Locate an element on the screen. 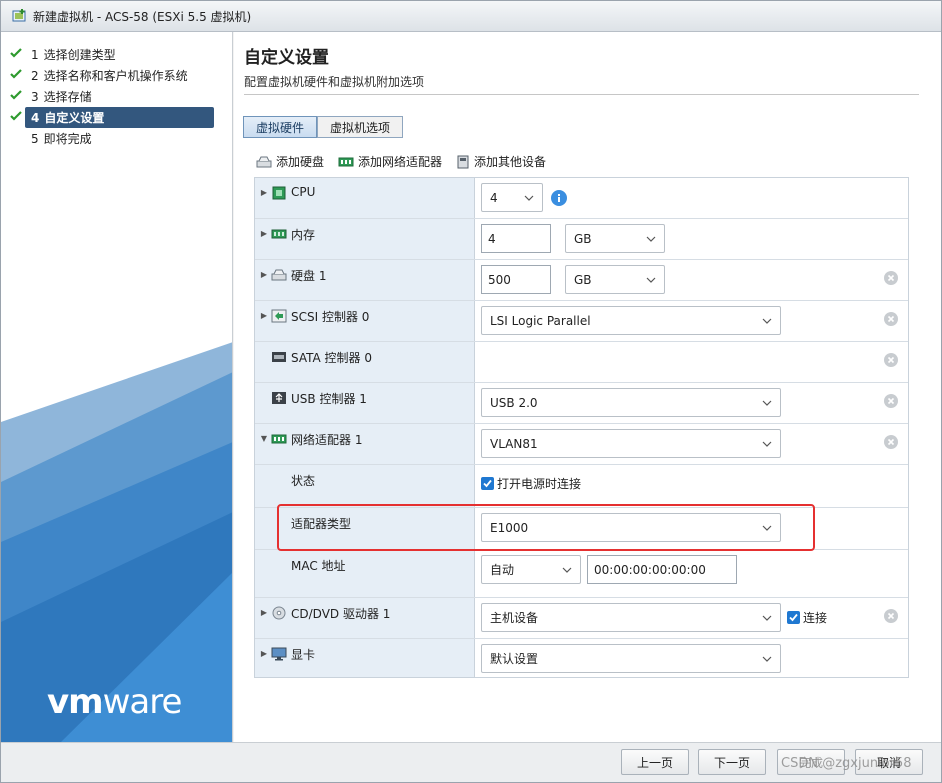 The height and width of the screenshot is (783, 942). hardware-row-memory: ▶ 内存 4 GB is located at coordinates (581, 239).